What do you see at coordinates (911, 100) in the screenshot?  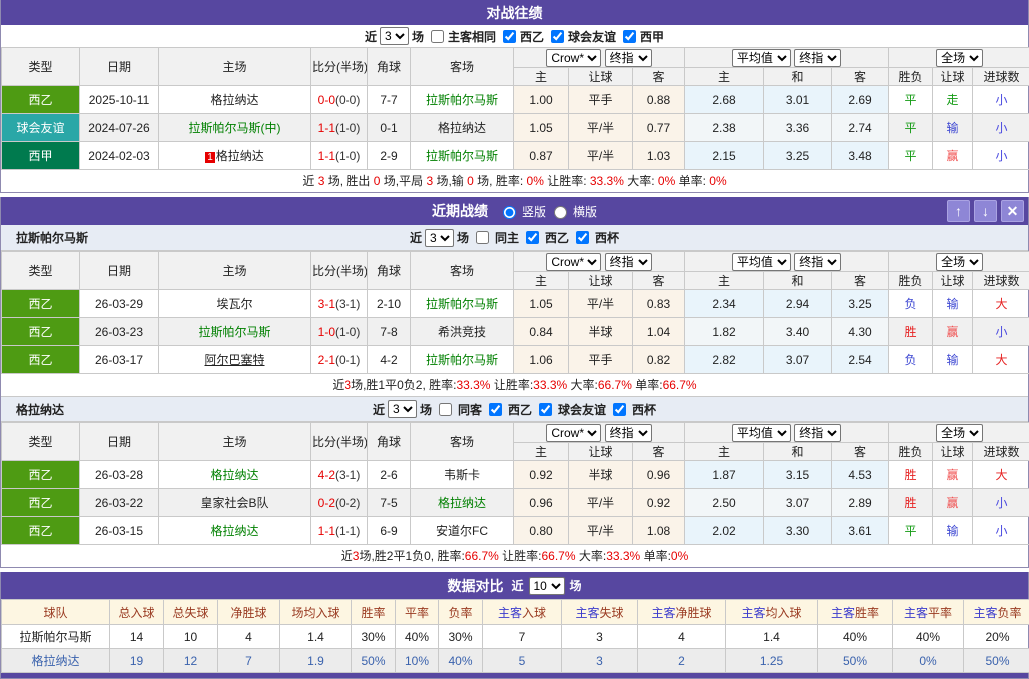 I see `result-outcome: 平` at bounding box center [911, 100].